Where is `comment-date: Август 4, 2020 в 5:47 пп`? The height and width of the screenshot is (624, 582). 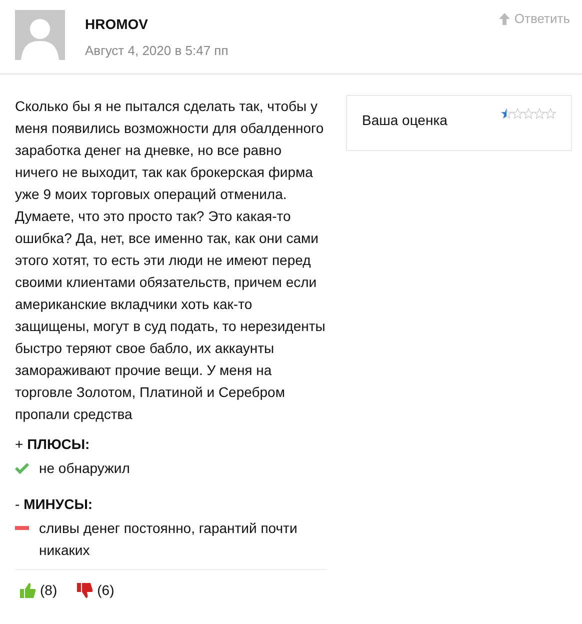
comment-date: Август 4, 2020 в 5:47 пп is located at coordinates (157, 51).